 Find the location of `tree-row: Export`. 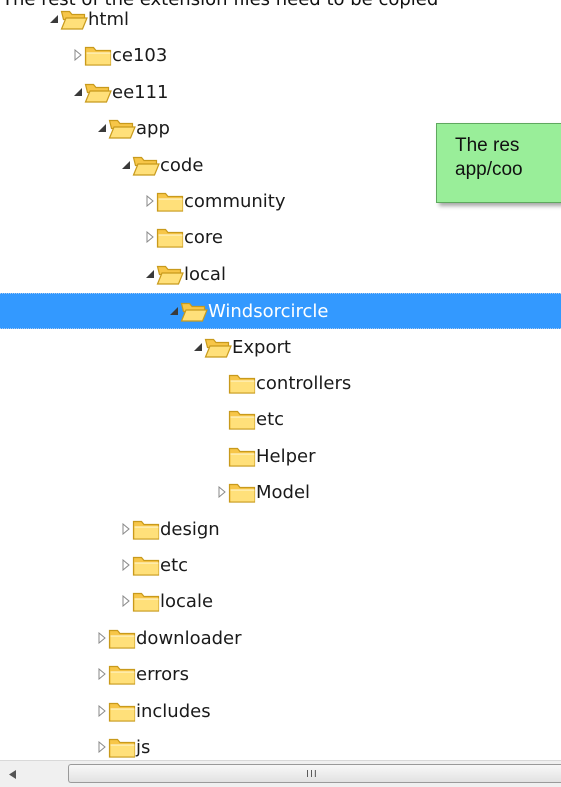

tree-row: Export is located at coordinates (280, 348).